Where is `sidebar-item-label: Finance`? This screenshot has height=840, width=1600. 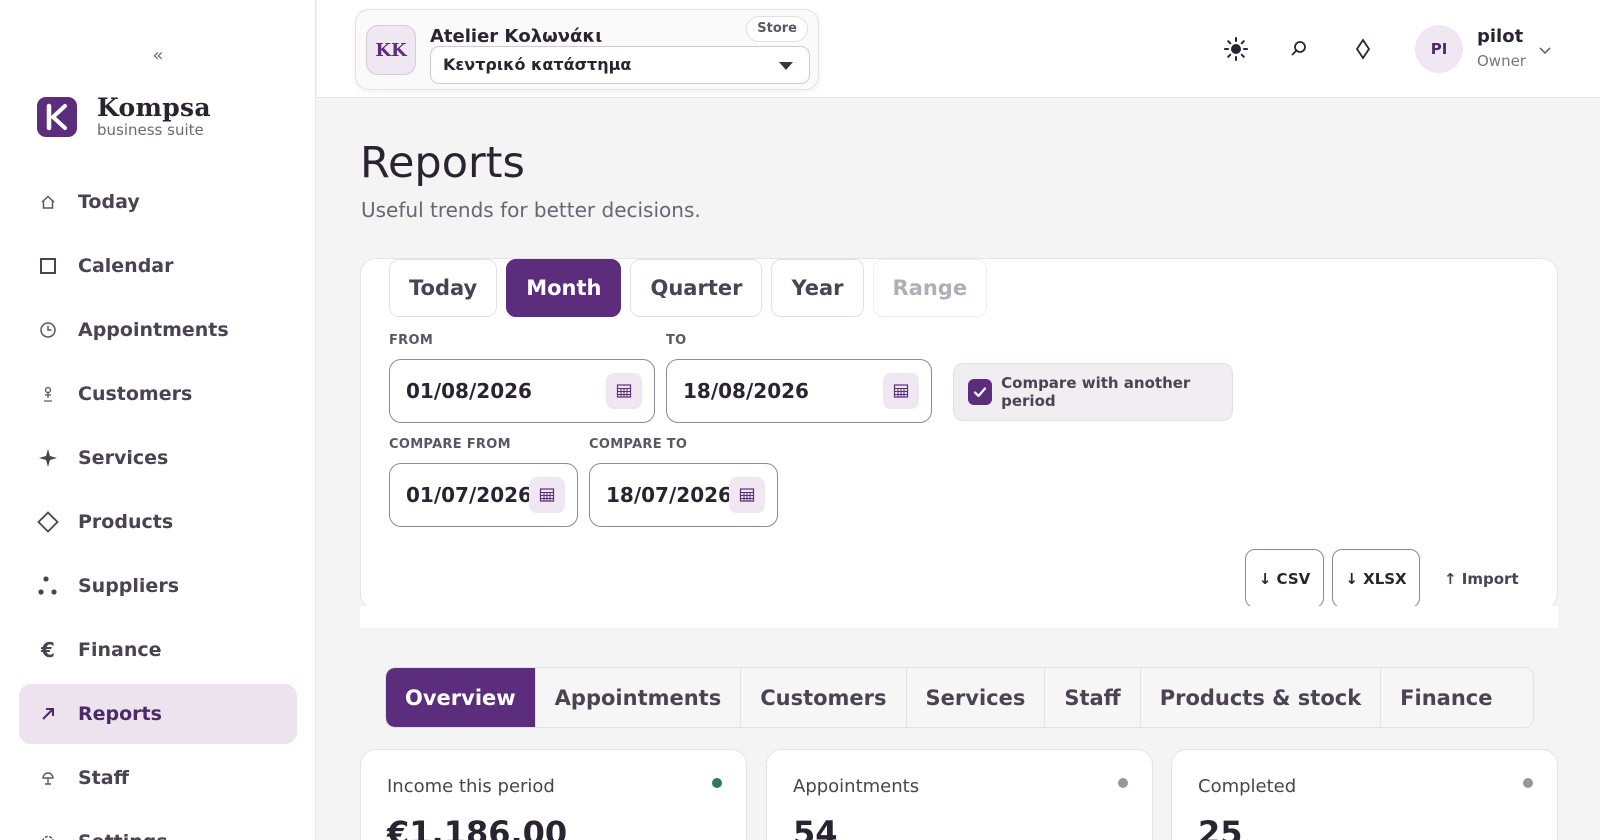
sidebar-item-label: Finance is located at coordinates (120, 650).